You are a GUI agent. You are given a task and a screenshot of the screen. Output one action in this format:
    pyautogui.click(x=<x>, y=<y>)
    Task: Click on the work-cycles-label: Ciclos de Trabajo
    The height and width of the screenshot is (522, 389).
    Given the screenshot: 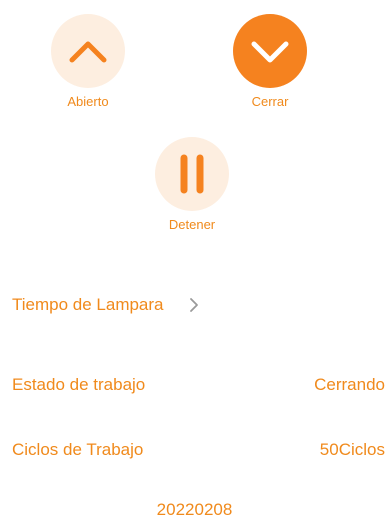 What is the action you would take?
    pyautogui.click(x=78, y=449)
    